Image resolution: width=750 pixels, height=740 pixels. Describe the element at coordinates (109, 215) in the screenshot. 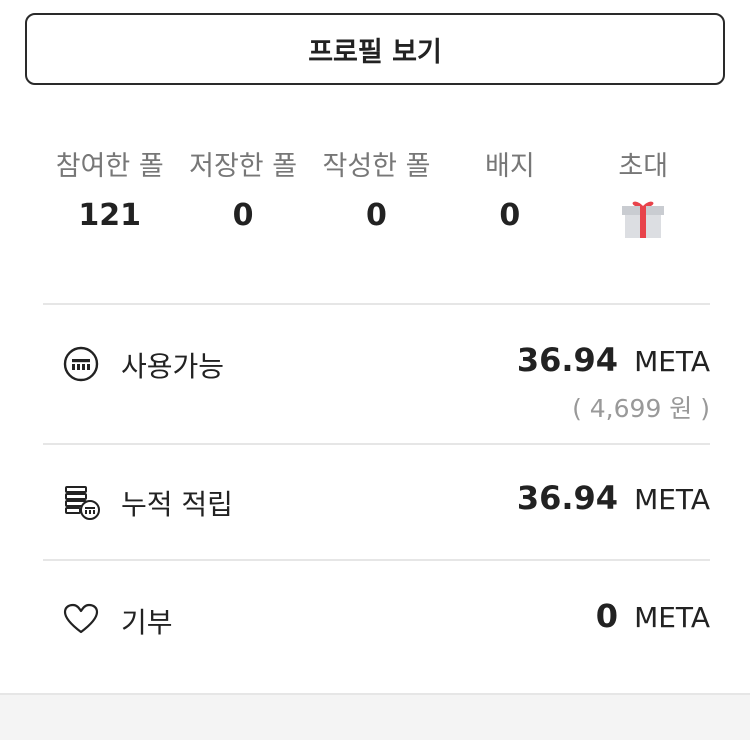

I see `stat-value: 121` at that location.